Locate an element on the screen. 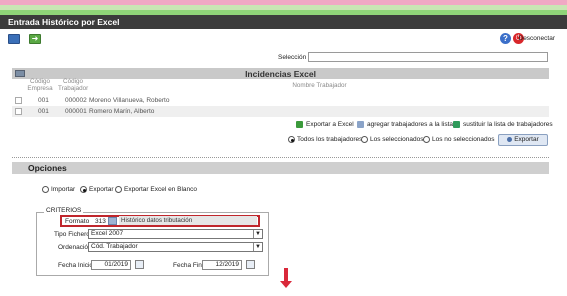 The height and width of the screenshot is (296, 567). radio-exportar: Exportar is located at coordinates (97, 189).